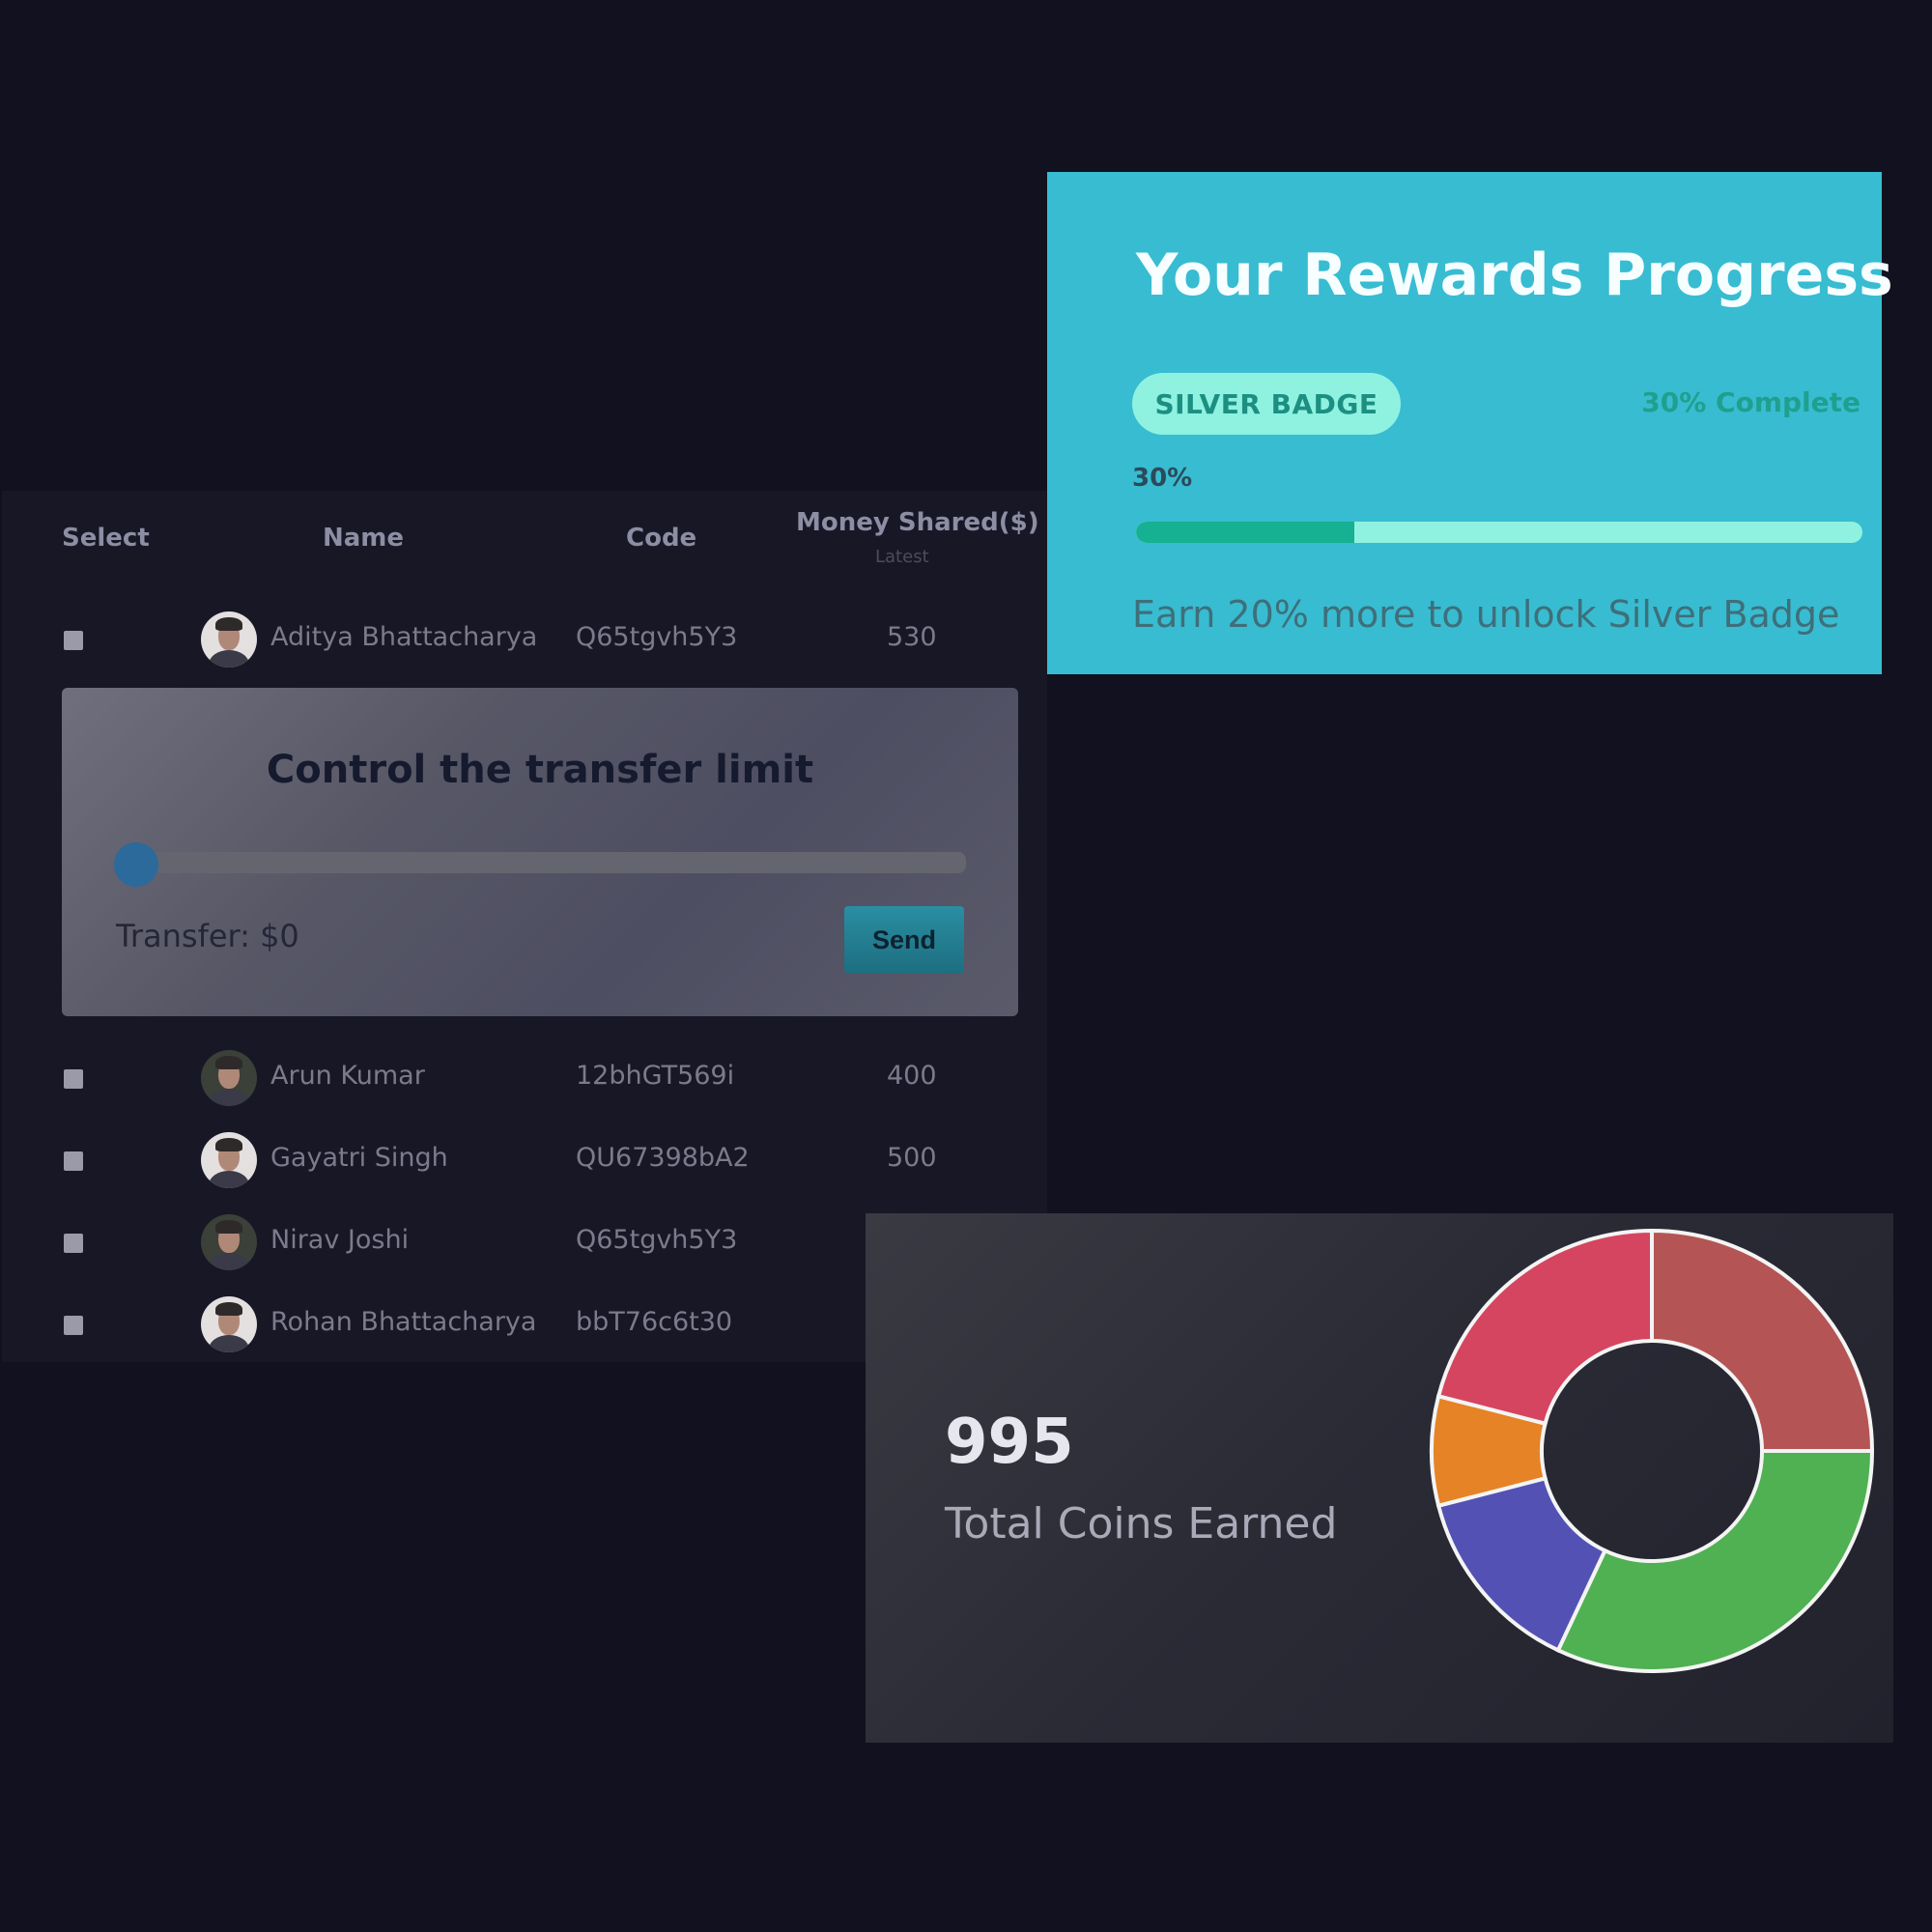  I want to click on header-name: Name, so click(364, 538).